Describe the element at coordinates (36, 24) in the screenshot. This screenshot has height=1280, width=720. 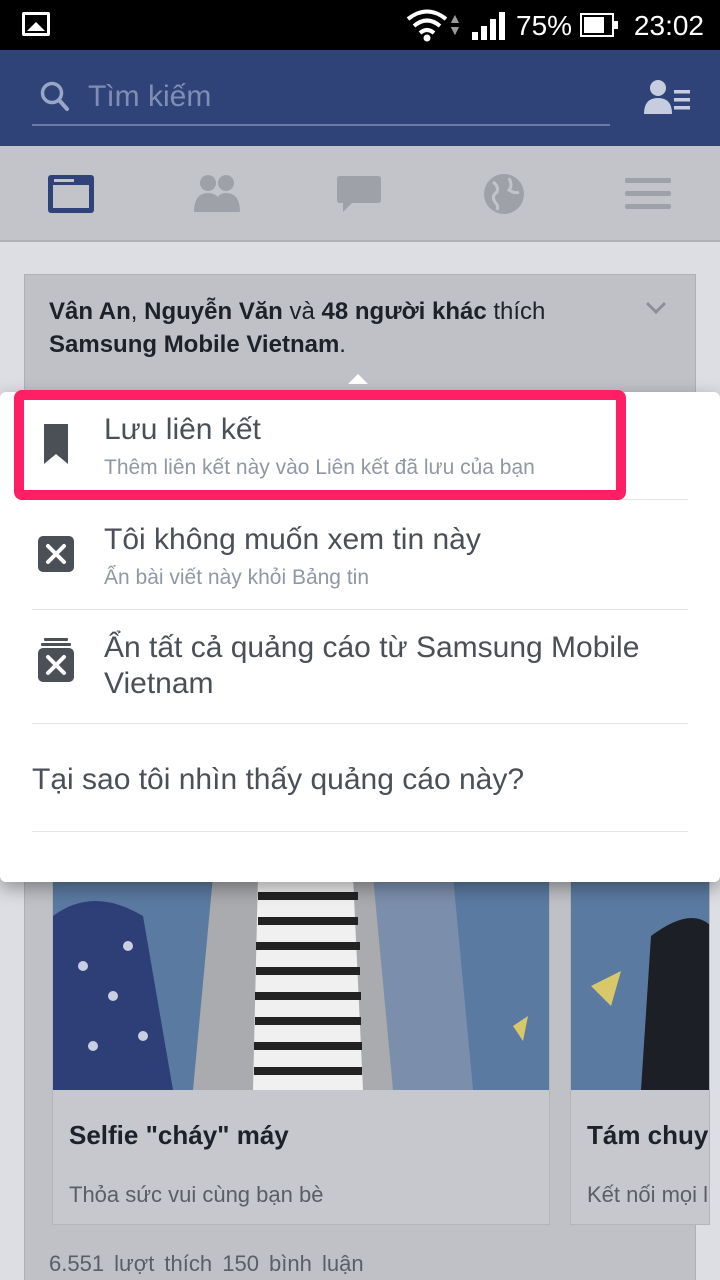
I see `gallery-icon` at that location.